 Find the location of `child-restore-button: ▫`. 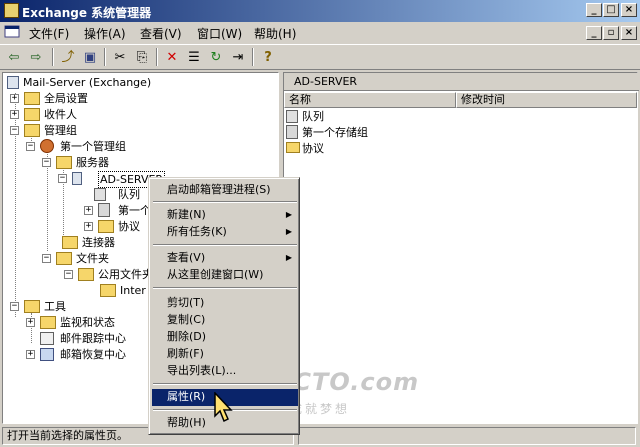

child-restore-button: ▫ is located at coordinates (611, 33).